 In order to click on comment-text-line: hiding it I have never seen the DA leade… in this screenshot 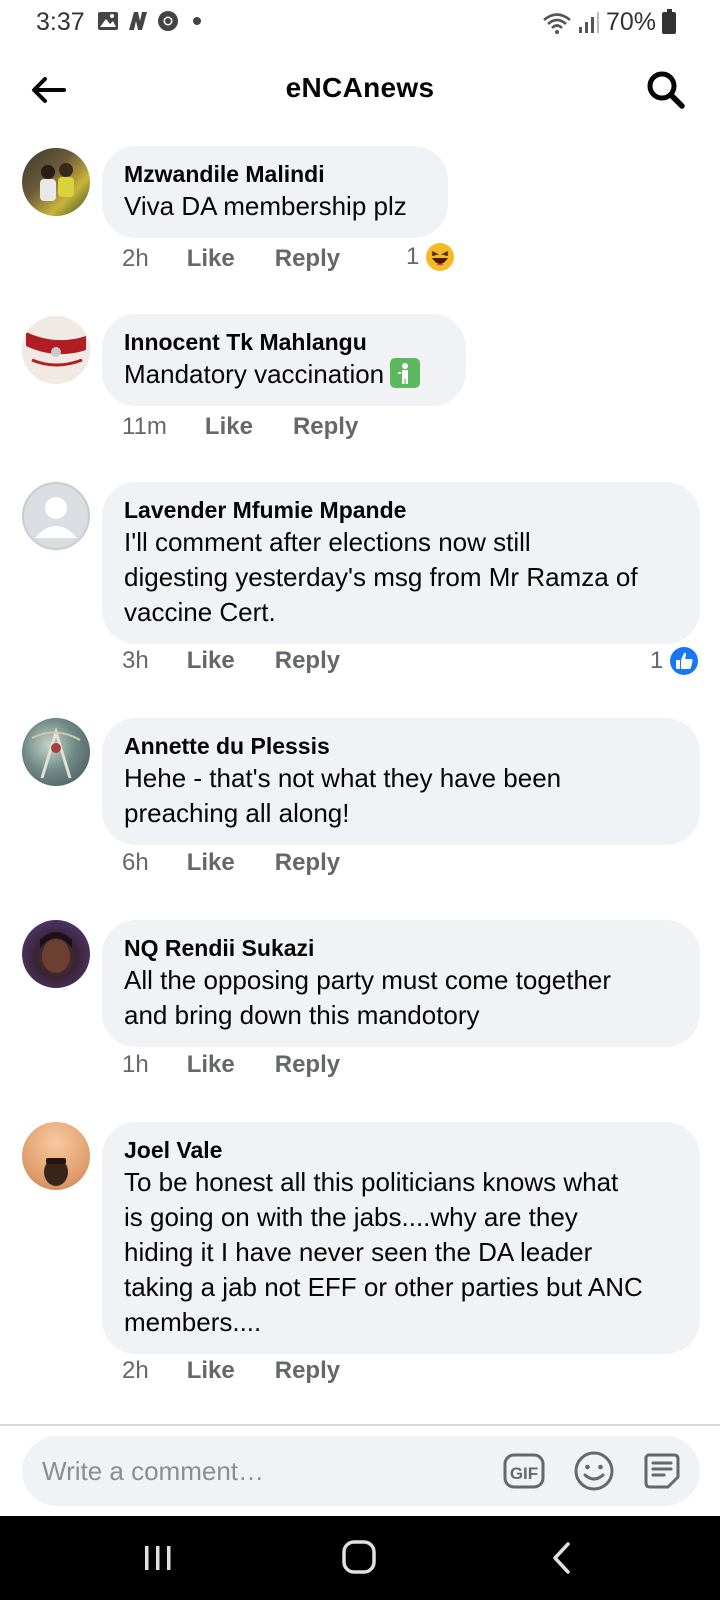, I will do `click(358, 1252)`.